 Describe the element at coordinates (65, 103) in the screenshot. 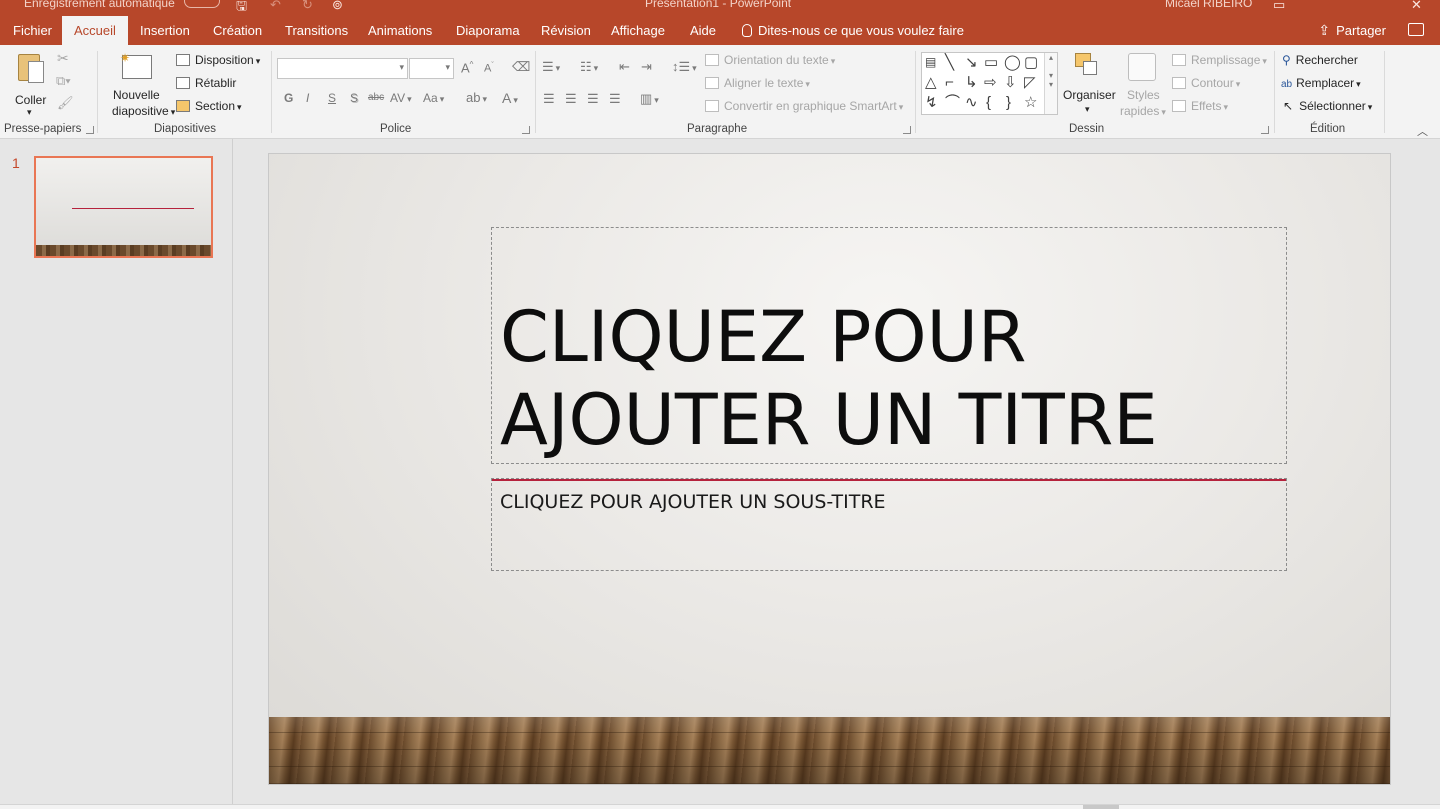

I see `format-painter-icon: 🖌` at that location.